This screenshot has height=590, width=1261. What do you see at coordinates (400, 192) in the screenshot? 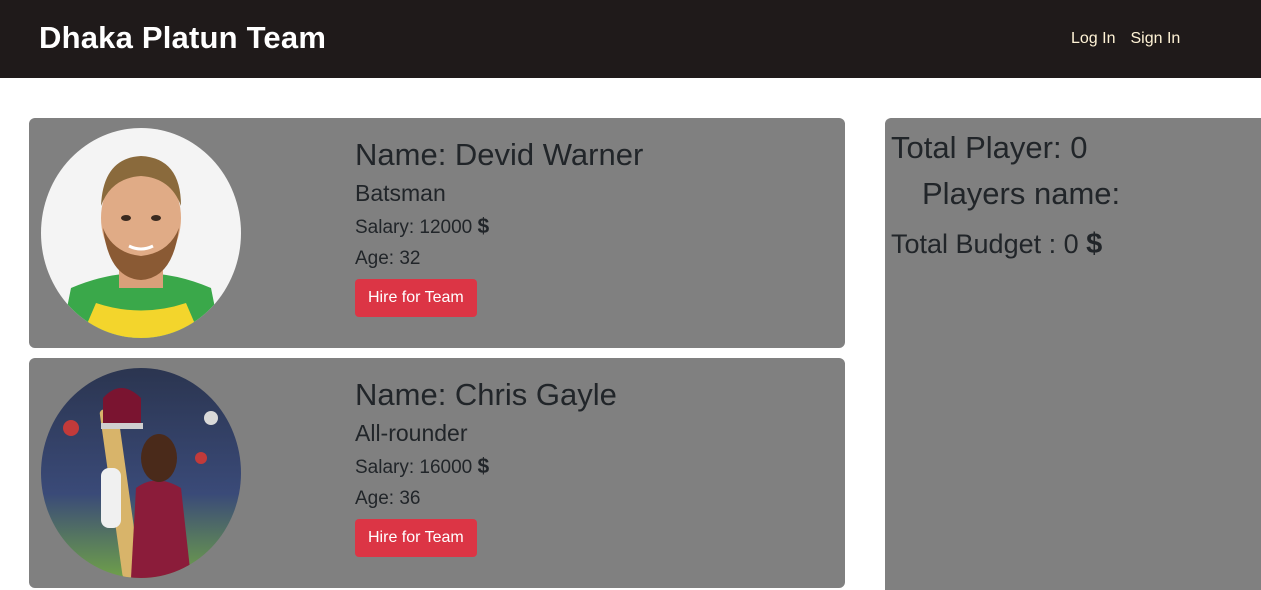
I see `player-role: Batsman` at bounding box center [400, 192].